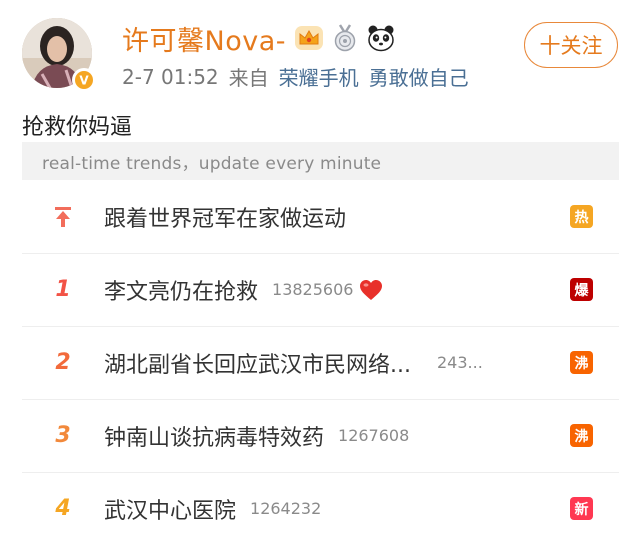 The height and width of the screenshot is (545, 640). I want to click on post-meta: 2-7 01:52 来自 荣耀手机 勇敢做自己, so click(295, 76).